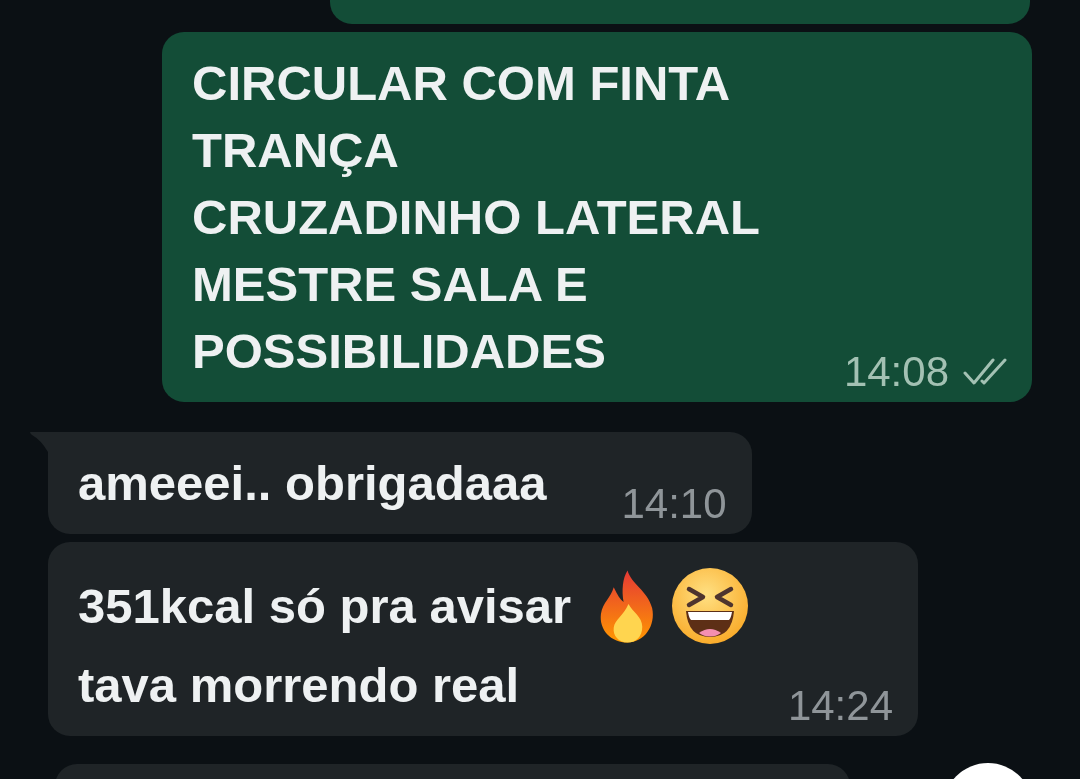 This screenshot has height=779, width=1080. What do you see at coordinates (399, 351) in the screenshot?
I see `message-text: POSSIBILIDADES` at bounding box center [399, 351].